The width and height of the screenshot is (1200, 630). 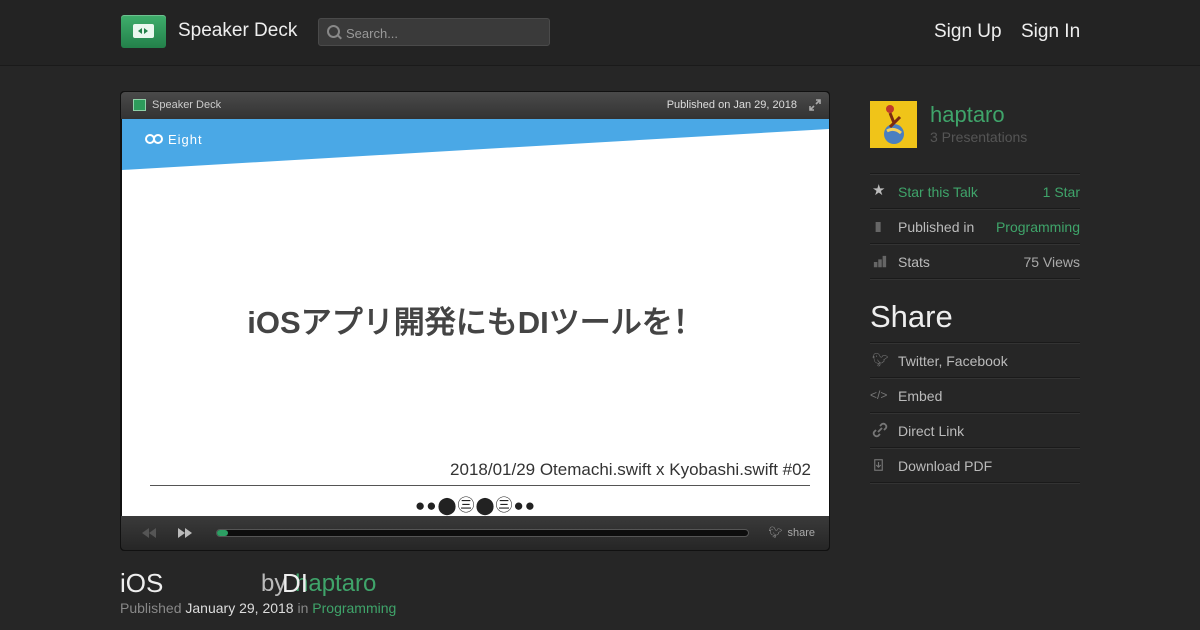 What do you see at coordinates (880, 430) in the screenshot?
I see `link-icon` at bounding box center [880, 430].